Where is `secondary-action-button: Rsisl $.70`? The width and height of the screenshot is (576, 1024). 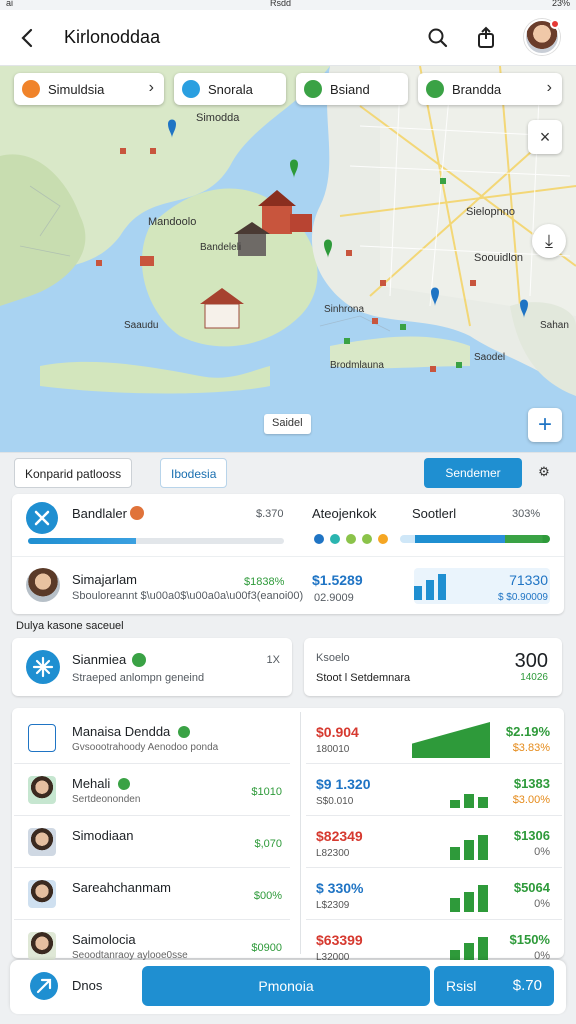 secondary-action-button: Rsisl $.70 is located at coordinates (494, 986).